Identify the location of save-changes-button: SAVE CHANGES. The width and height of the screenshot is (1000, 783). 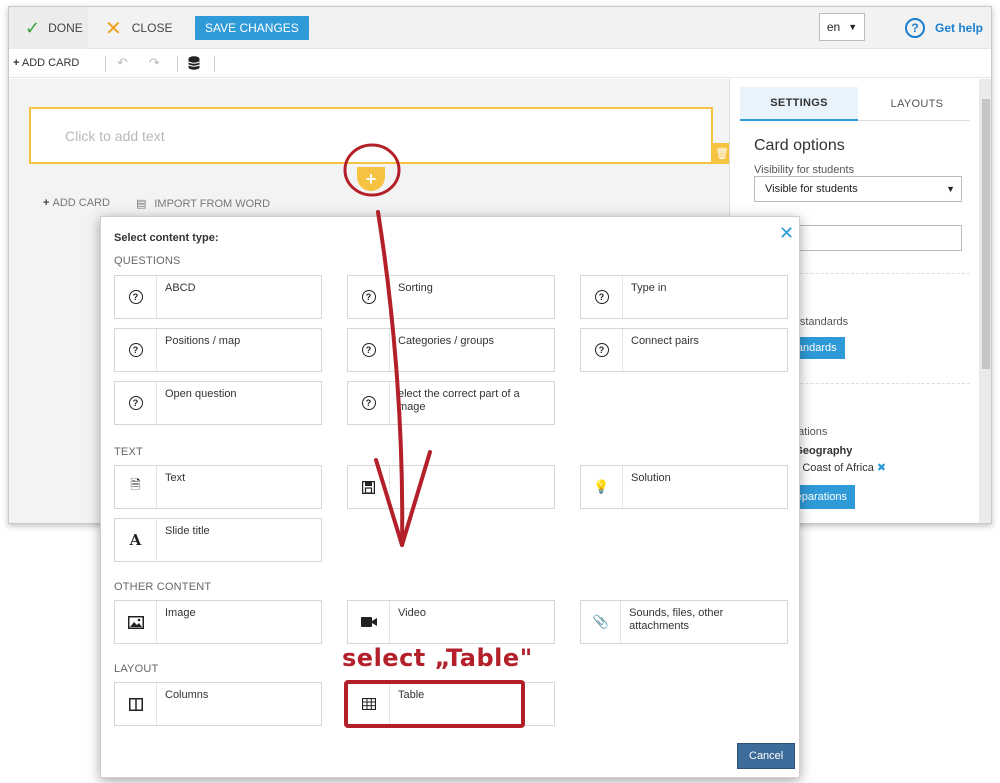
(252, 28).